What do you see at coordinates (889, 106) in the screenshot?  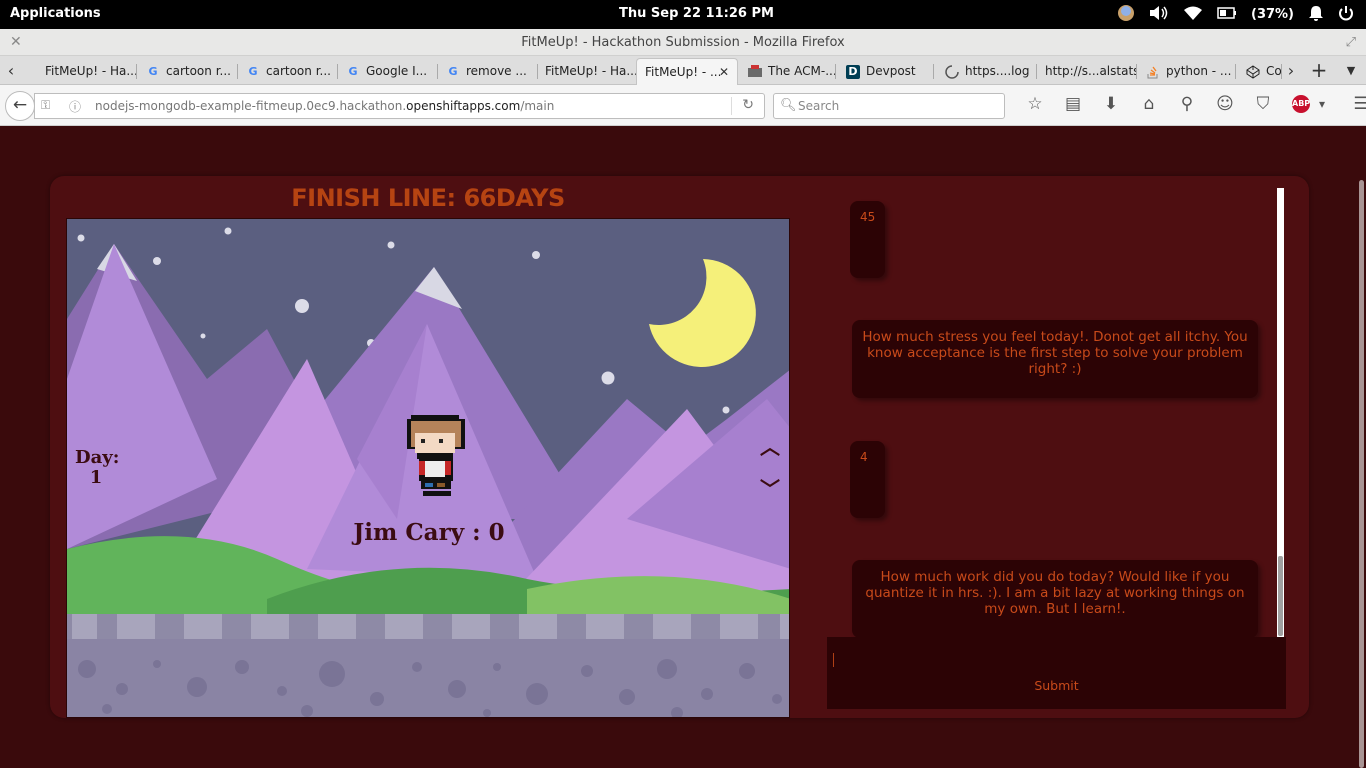 I see `search-input: 🔍︎ Search` at bounding box center [889, 106].